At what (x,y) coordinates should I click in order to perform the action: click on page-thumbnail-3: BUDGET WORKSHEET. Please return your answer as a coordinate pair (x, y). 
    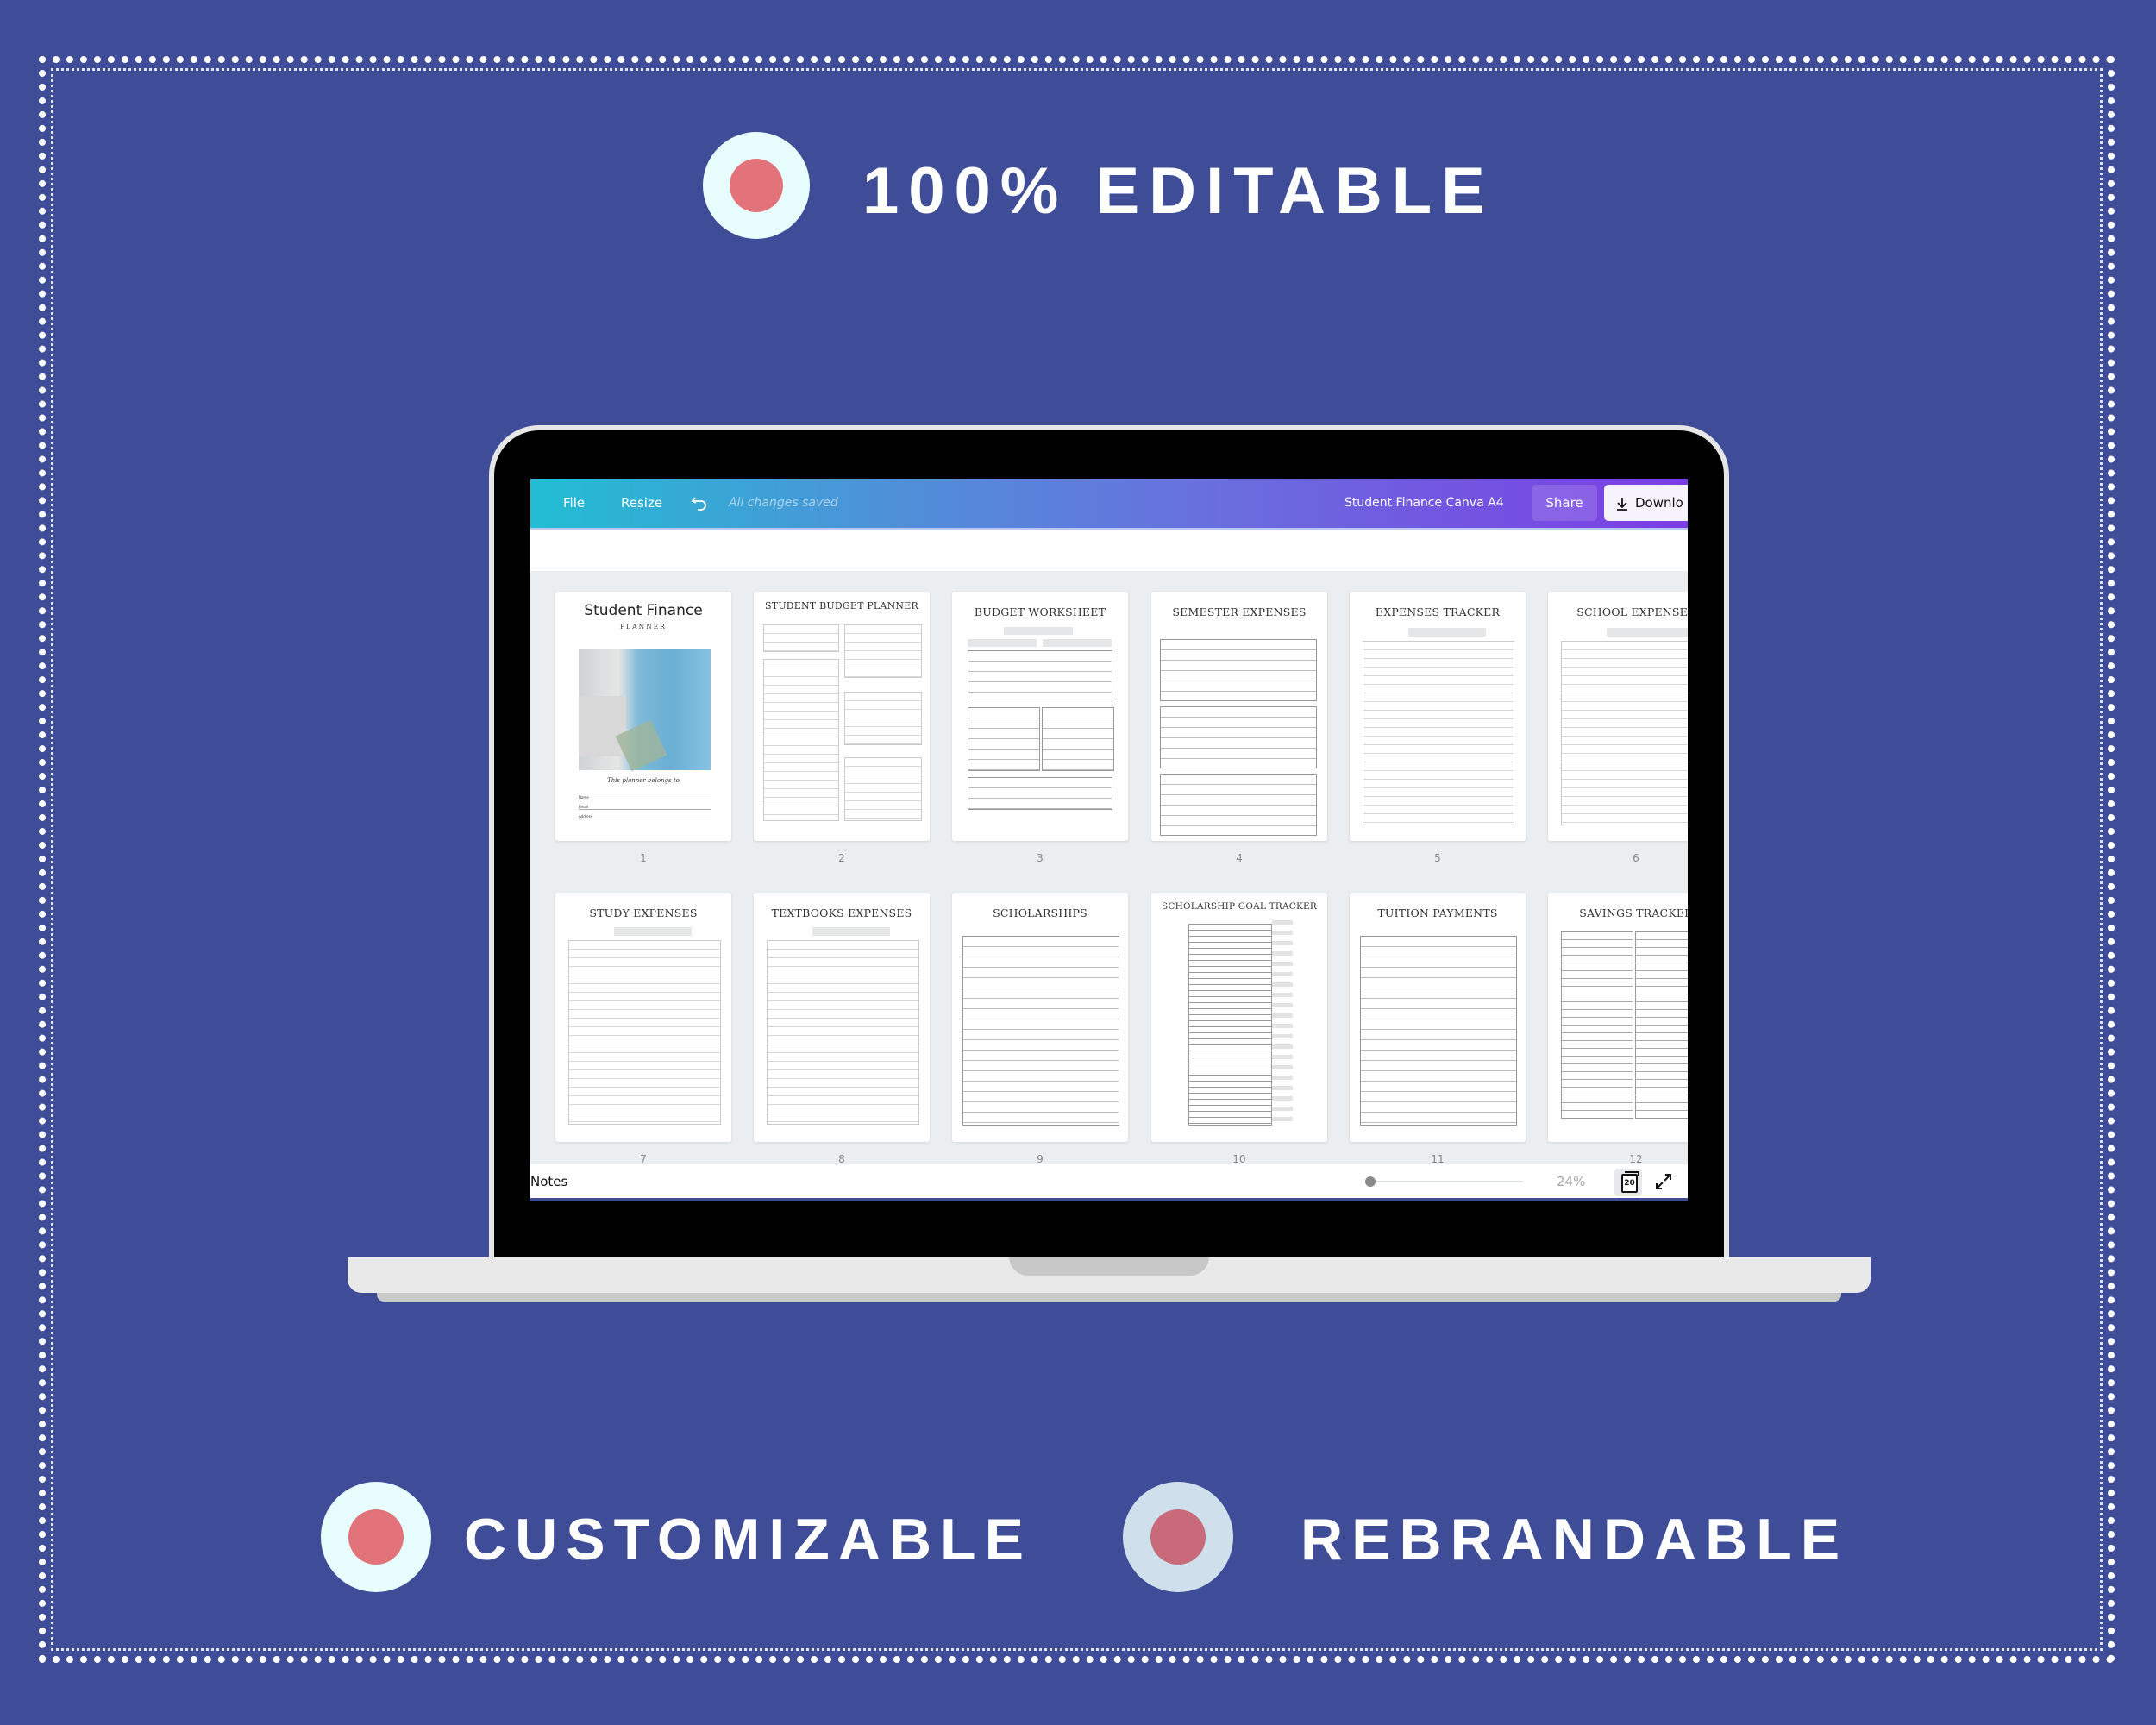
    Looking at the image, I should click on (1040, 717).